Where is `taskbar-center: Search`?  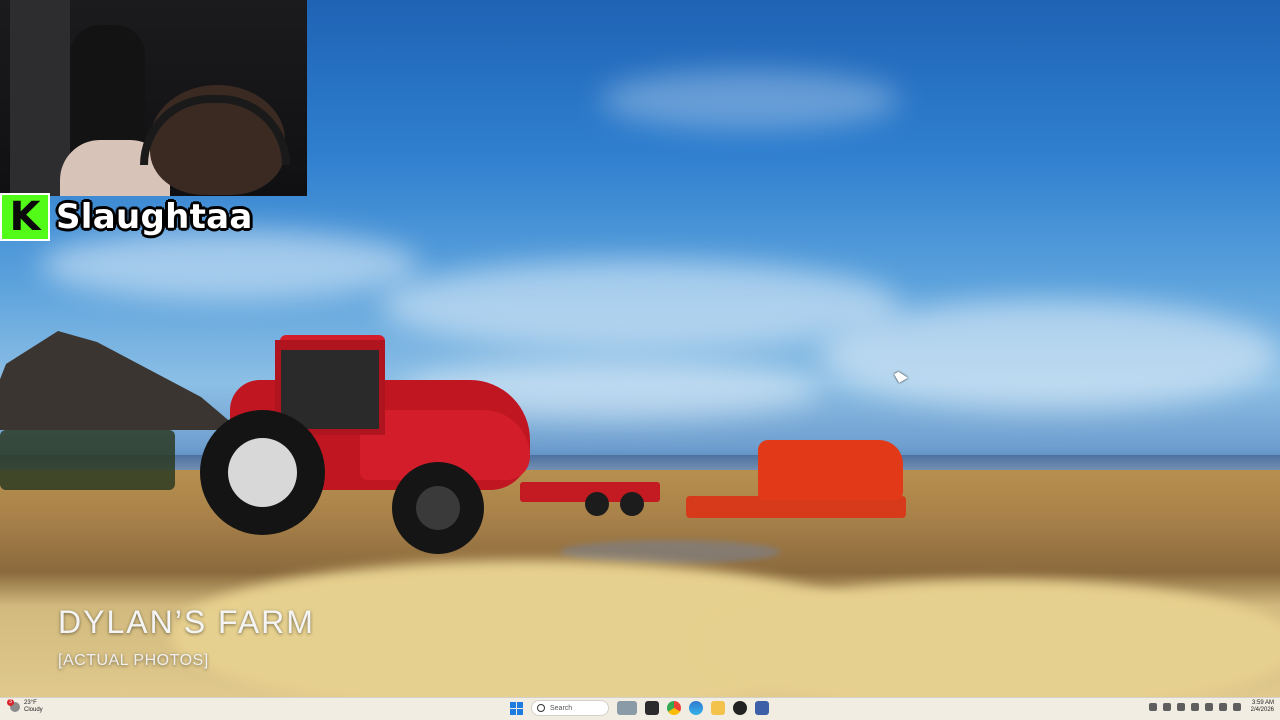 taskbar-center: Search is located at coordinates (639, 708).